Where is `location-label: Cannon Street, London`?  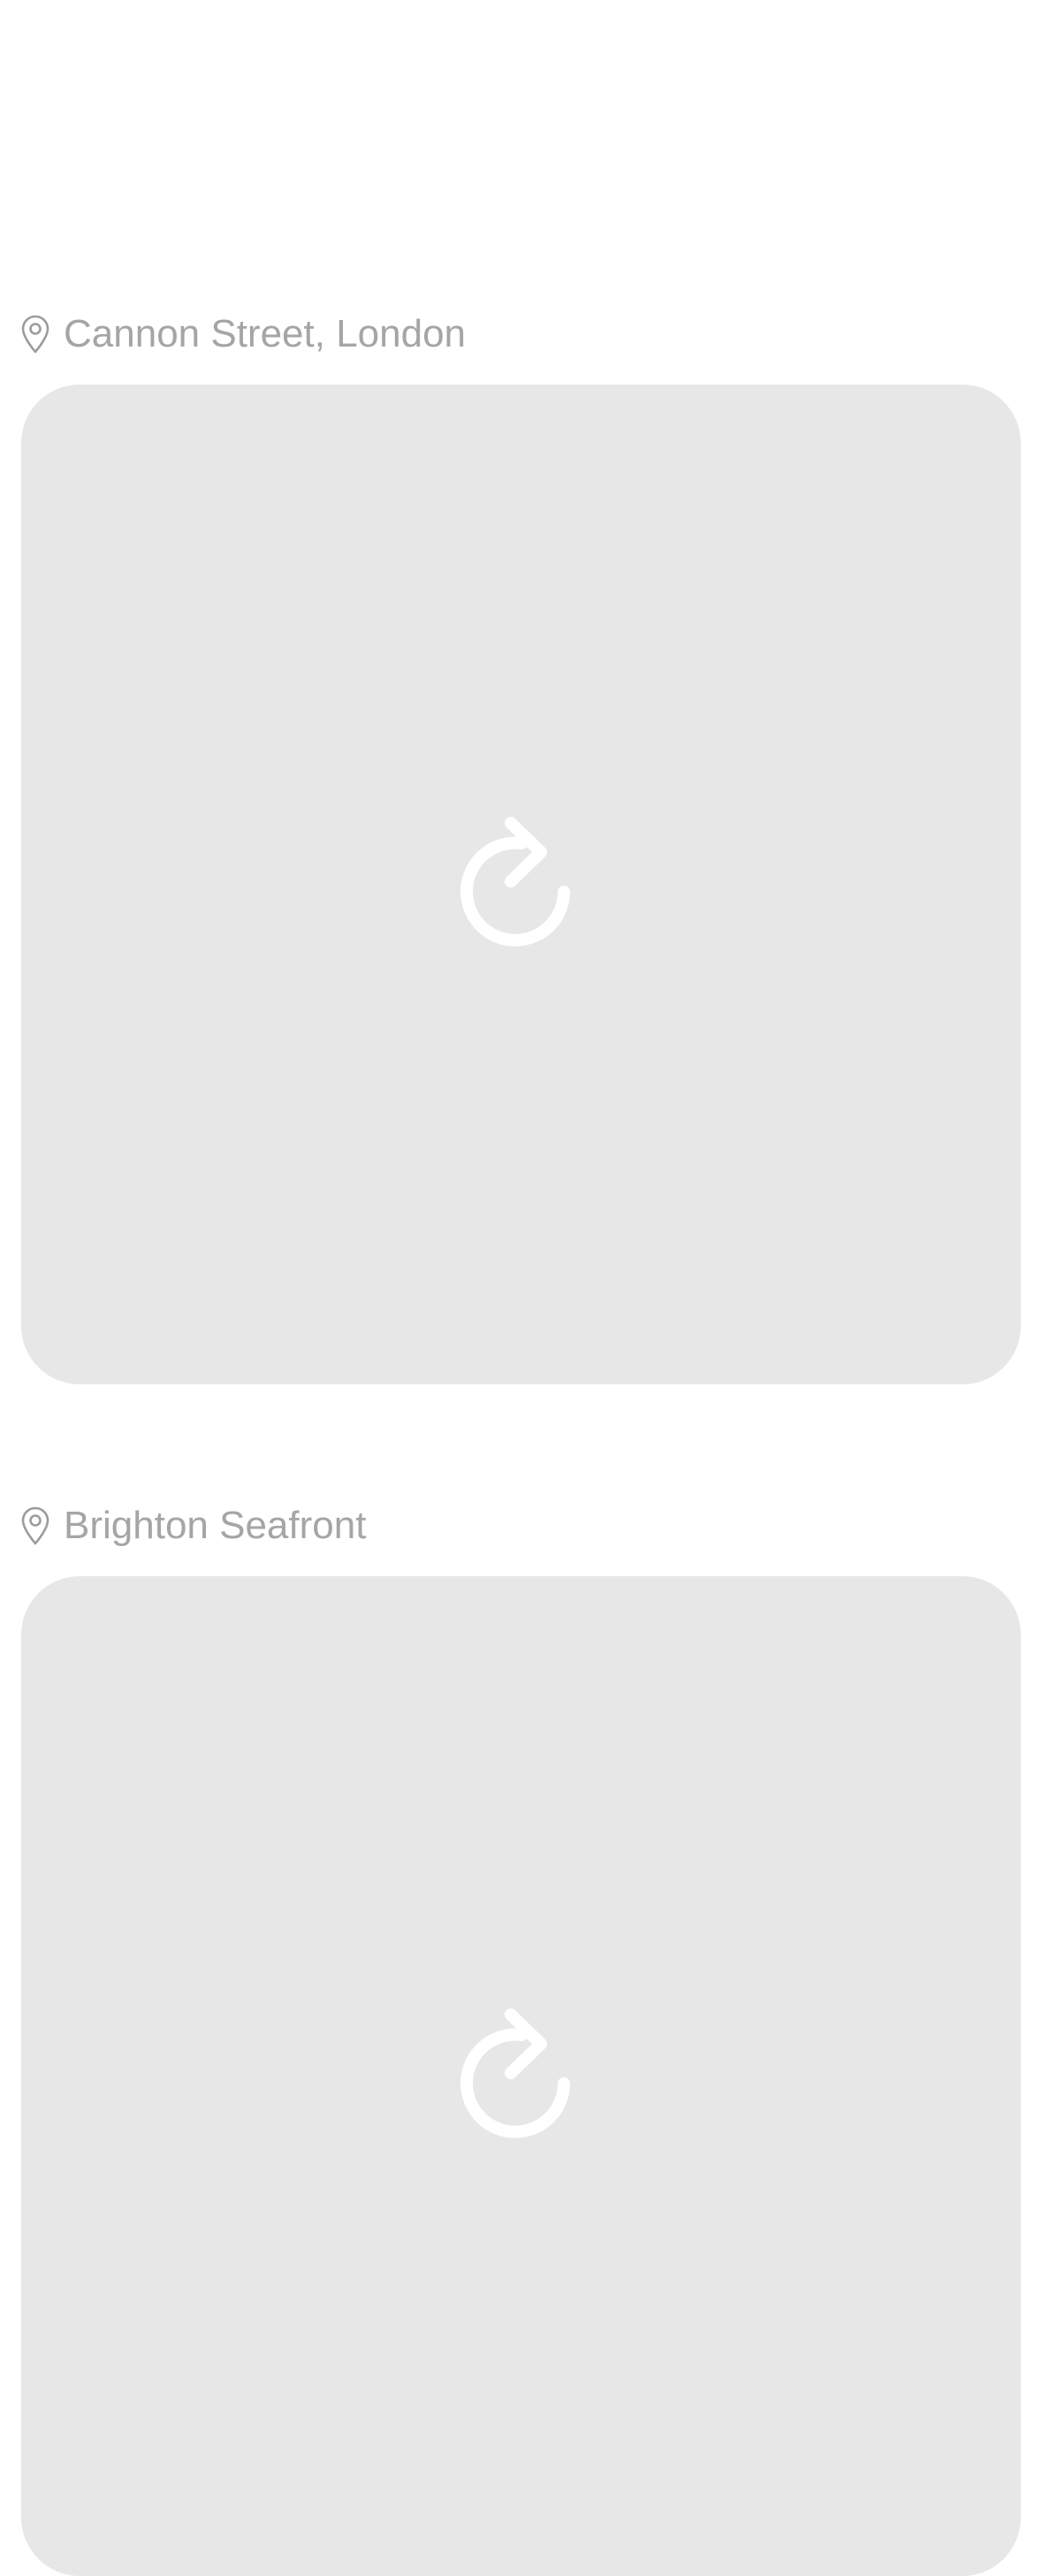 location-label: Cannon Street, London is located at coordinates (265, 334).